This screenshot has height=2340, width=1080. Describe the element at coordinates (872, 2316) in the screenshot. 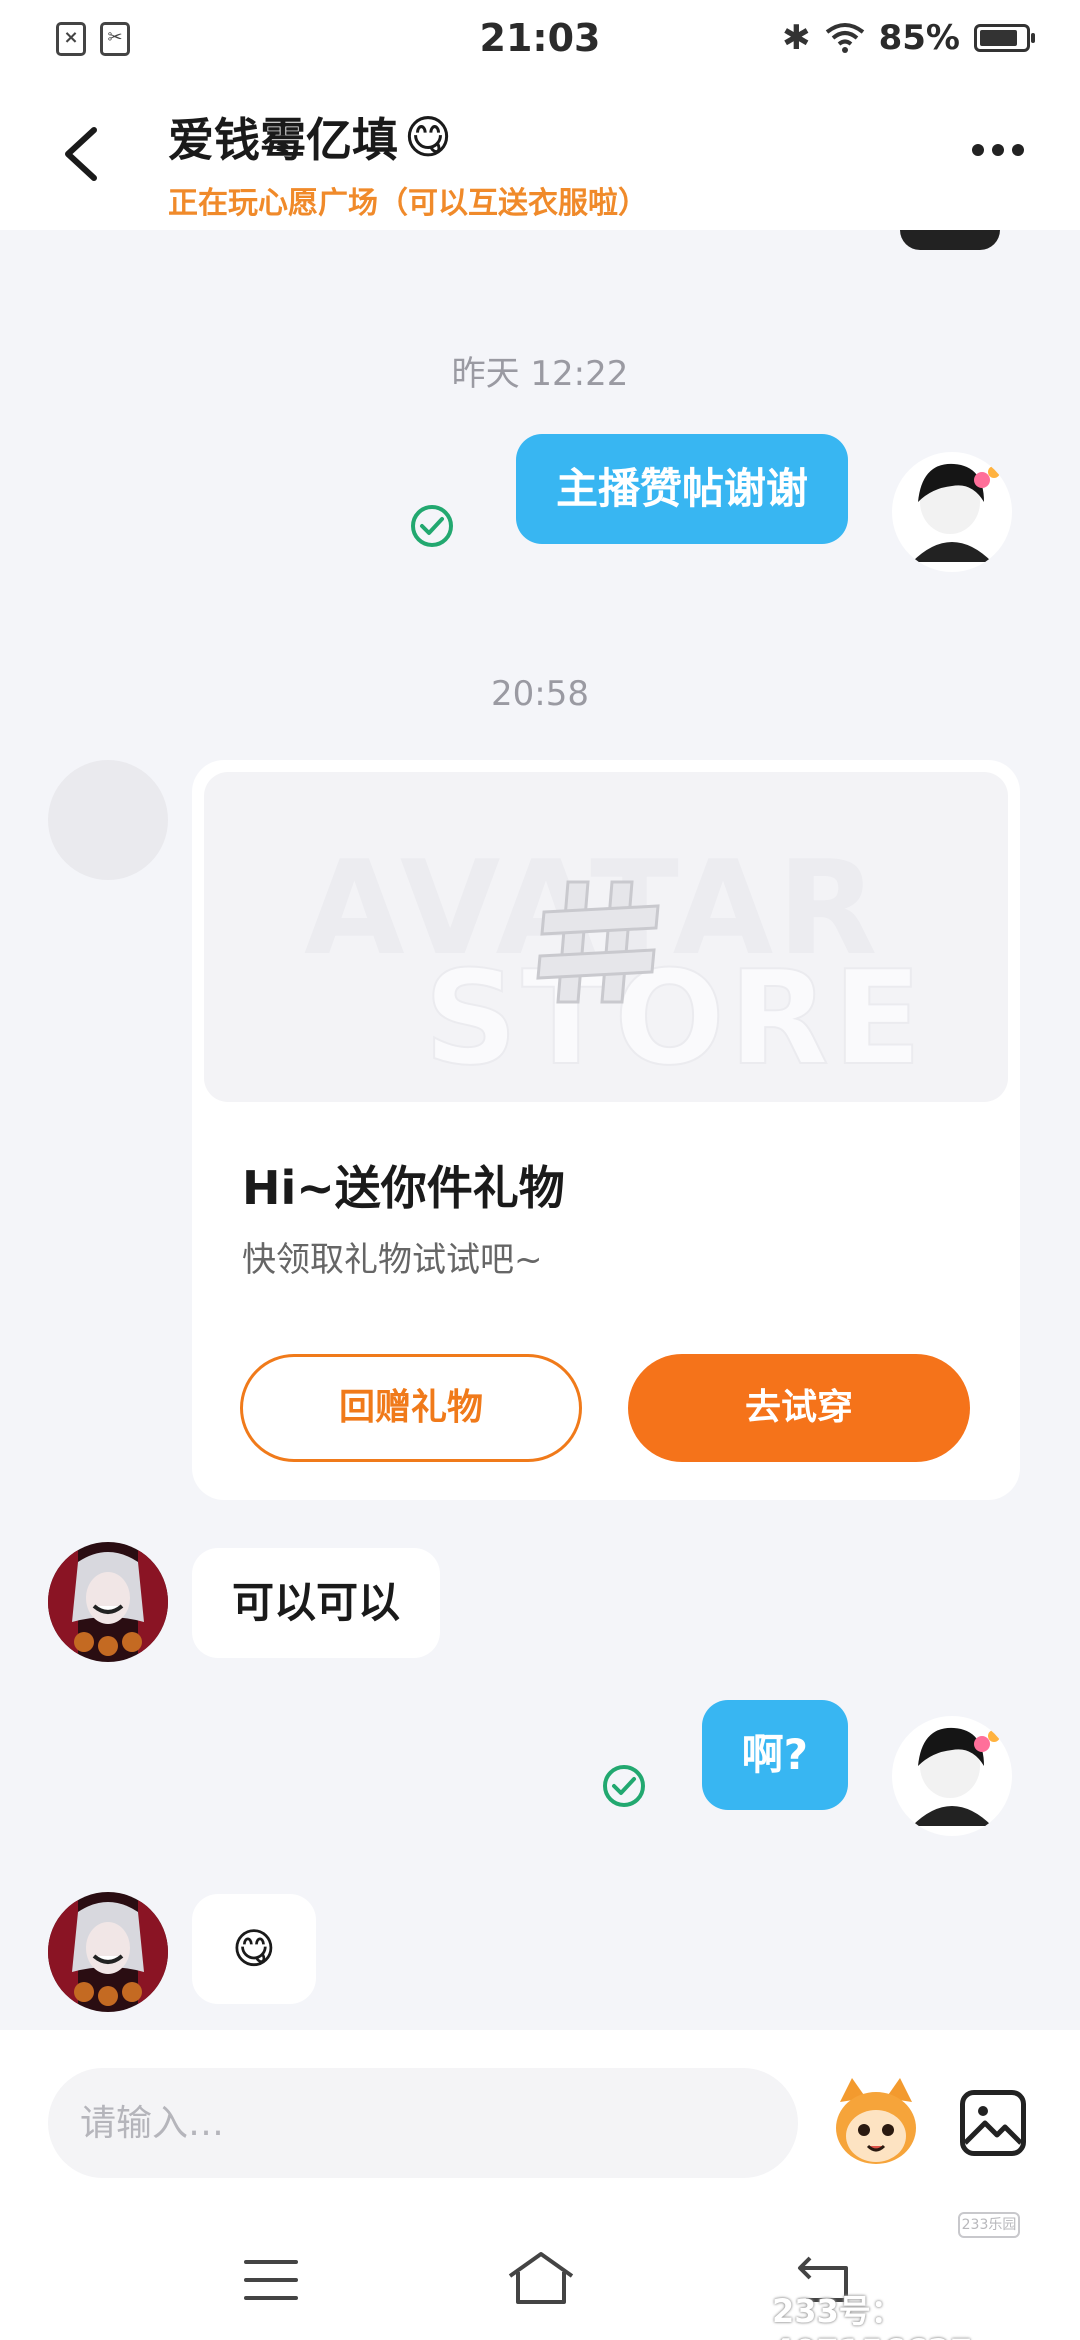

I see `watermark-text: 233号：407156627` at that location.